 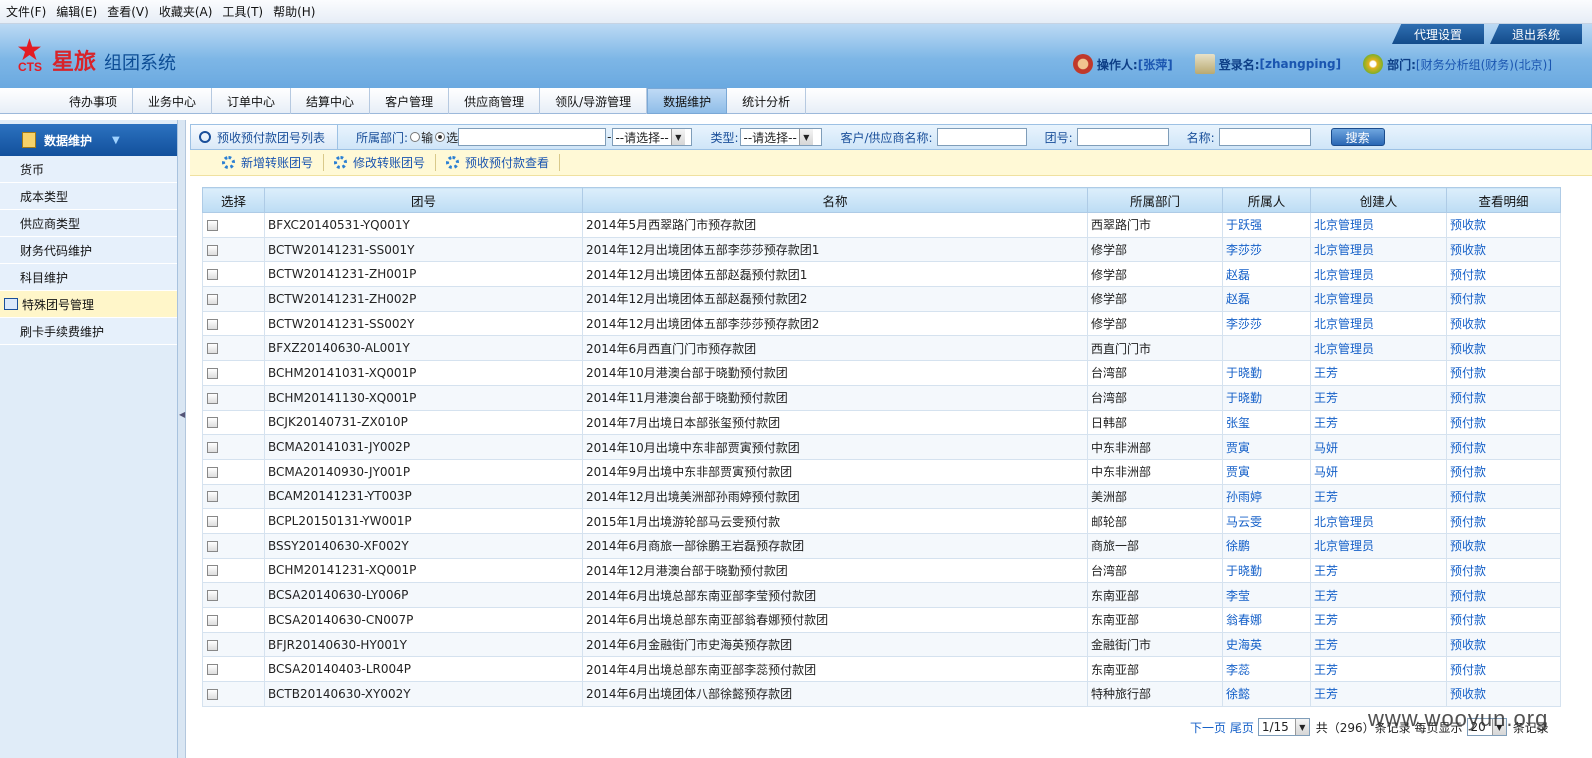 I want to click on owner-cell: 徐懿, so click(x=1266, y=694).